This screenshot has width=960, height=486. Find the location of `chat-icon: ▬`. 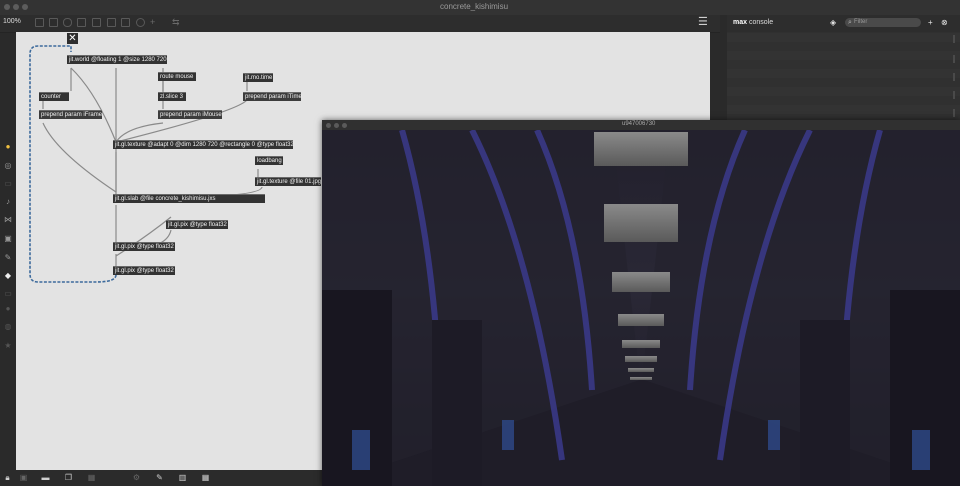

chat-icon: ▬ is located at coordinates (45, 478).